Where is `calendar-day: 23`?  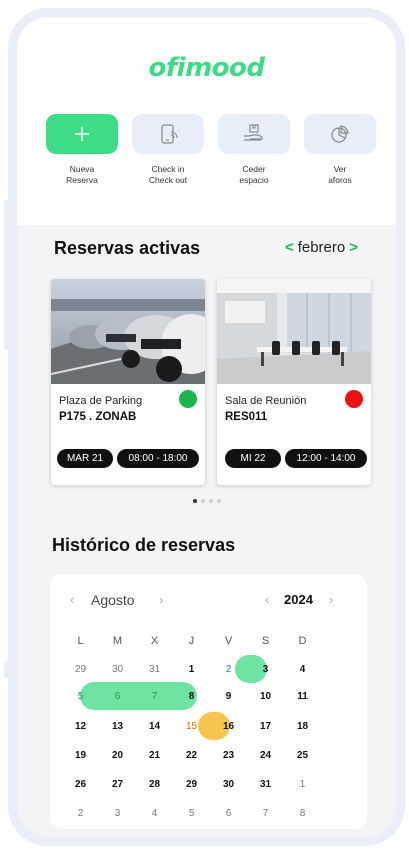
calendar-day: 23 is located at coordinates (228, 756).